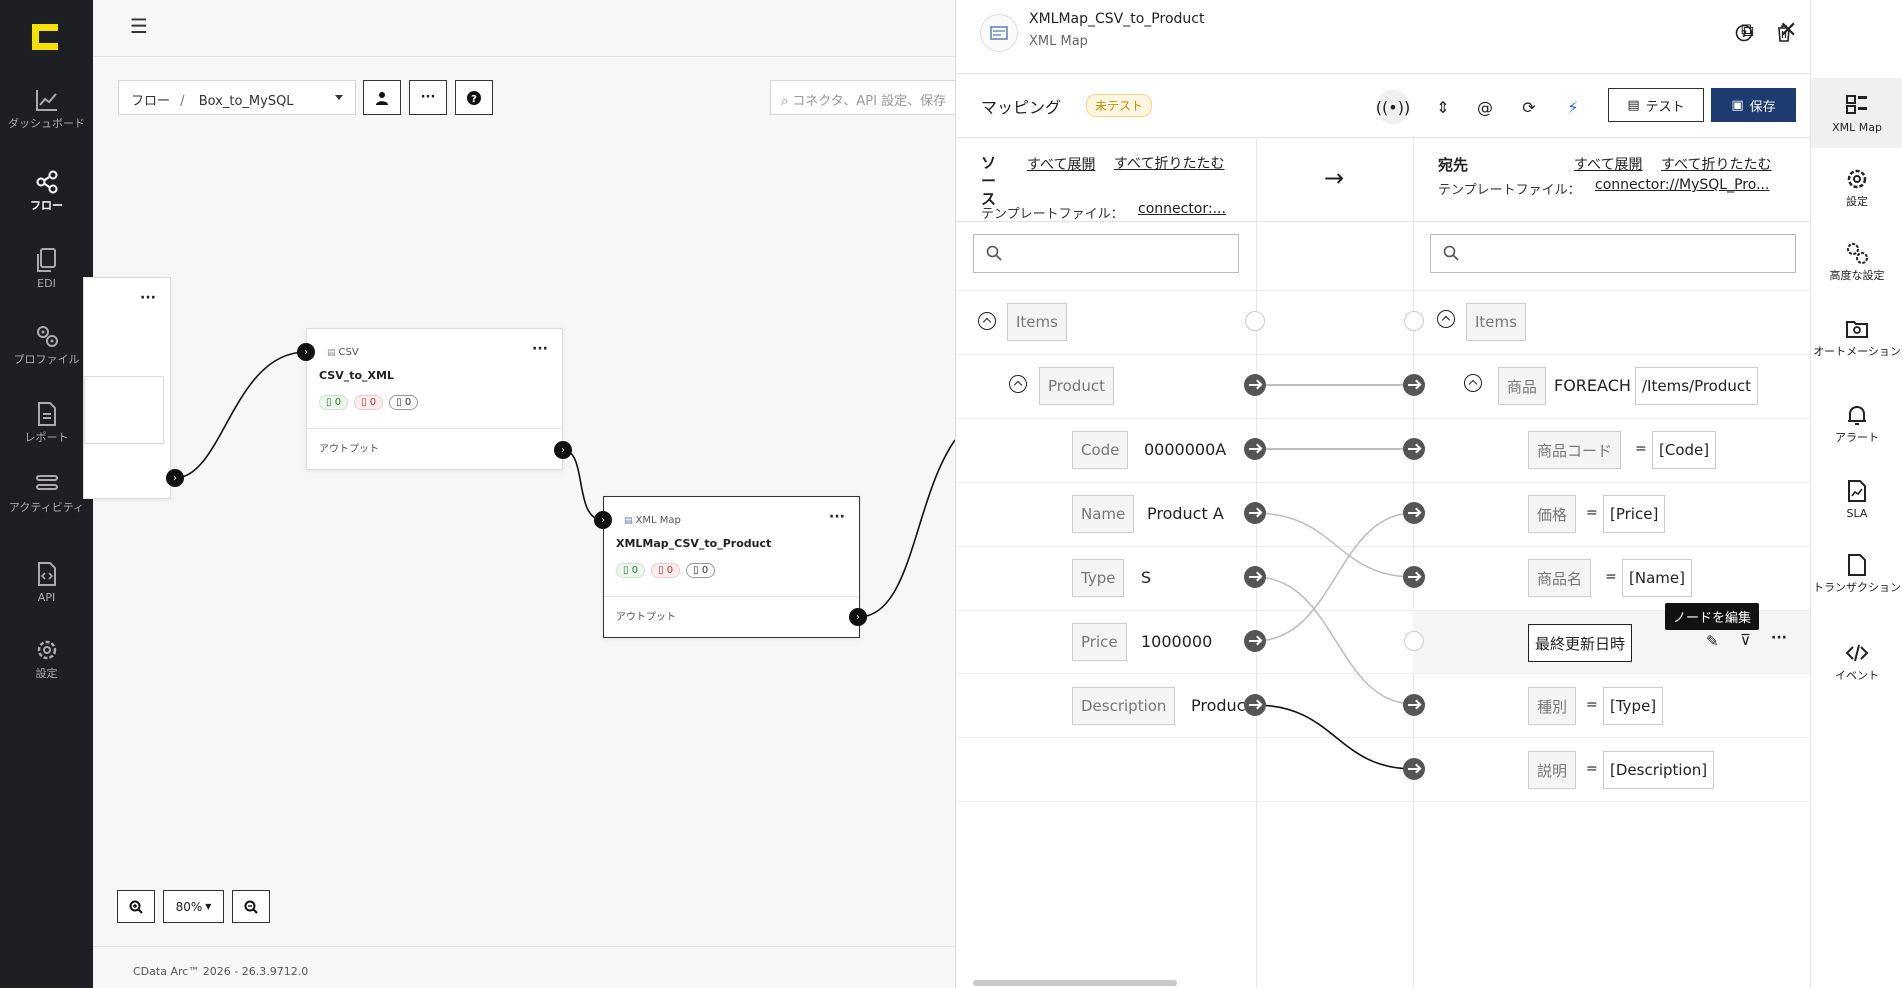 The image size is (1902, 988). I want to click on rail-label: SLA, so click(1857, 513).